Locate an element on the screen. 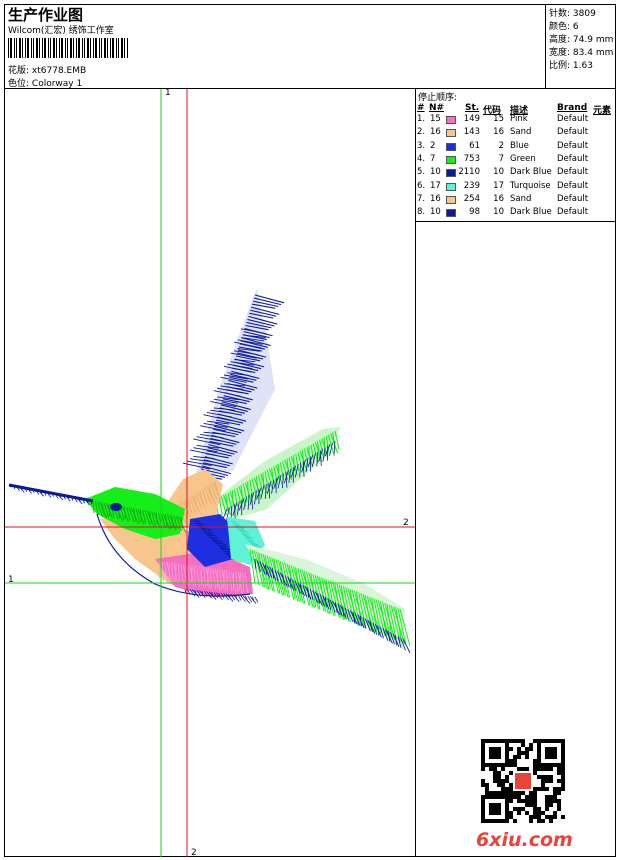 The height and width of the screenshot is (860, 620). stat-label: 宽度: is located at coordinates (560, 53).